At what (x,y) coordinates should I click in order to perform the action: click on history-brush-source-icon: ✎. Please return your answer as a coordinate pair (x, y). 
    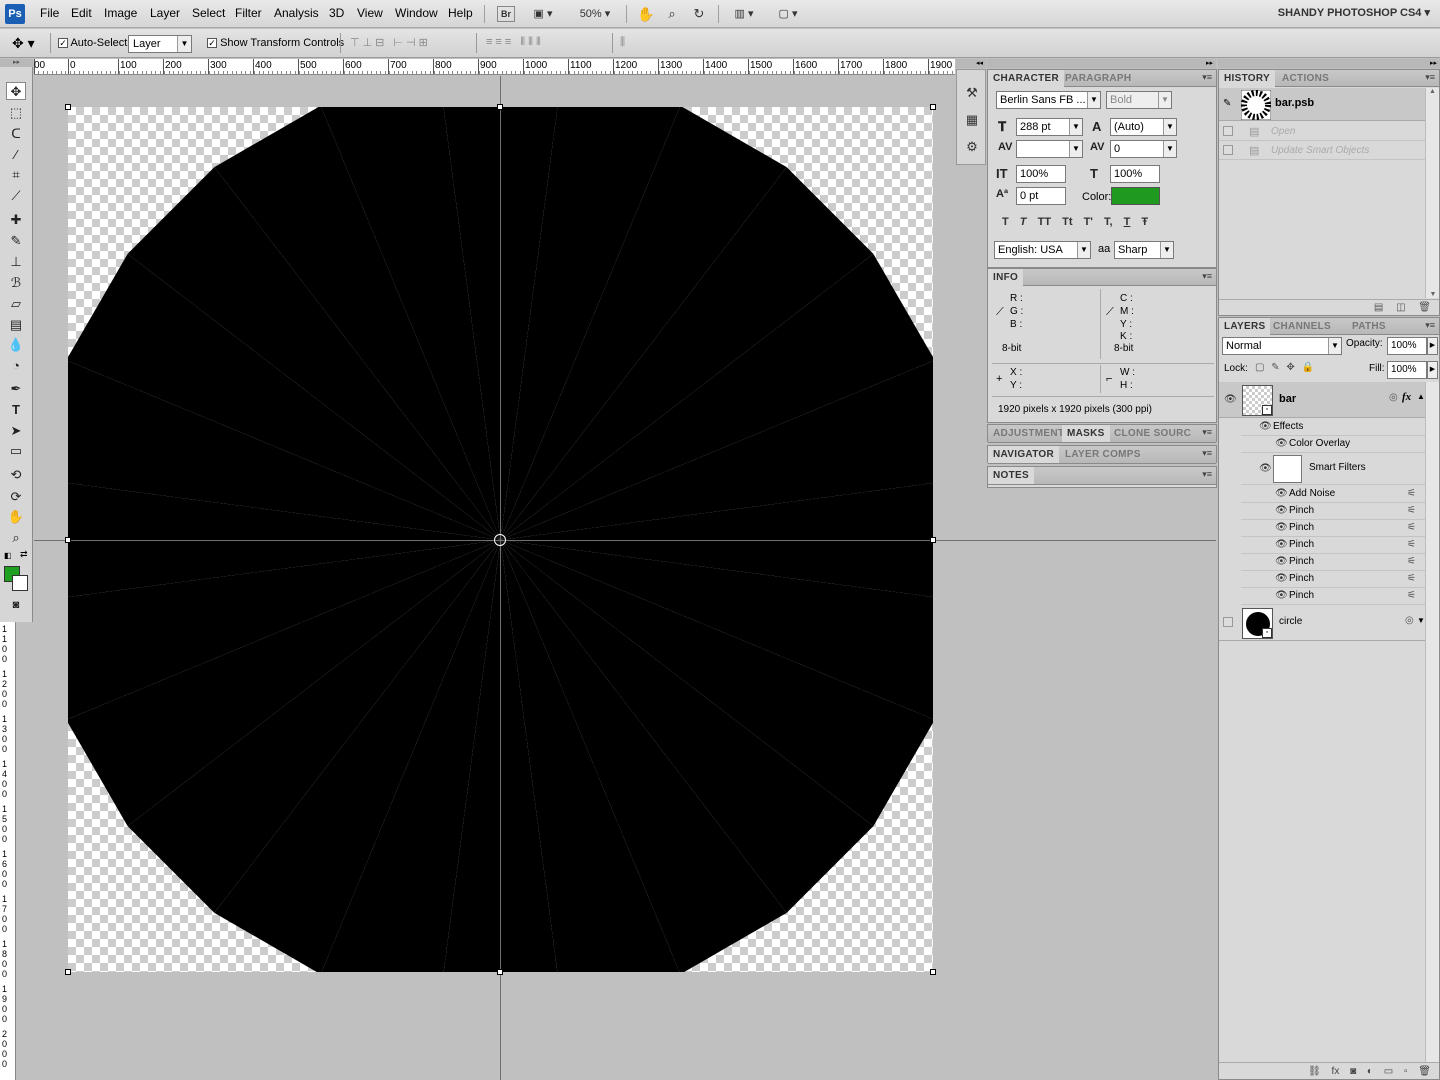
    Looking at the image, I should click on (1227, 103).